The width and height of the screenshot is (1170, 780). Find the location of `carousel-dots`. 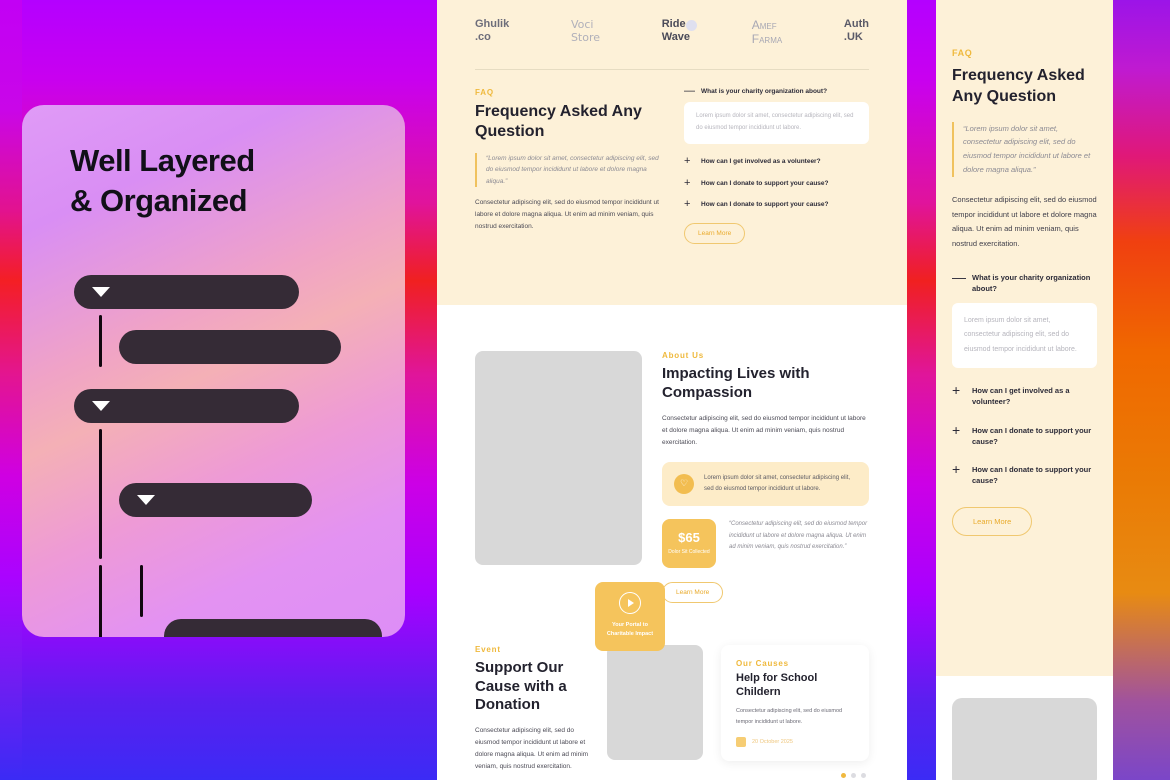

carousel-dots is located at coordinates (855, 775).